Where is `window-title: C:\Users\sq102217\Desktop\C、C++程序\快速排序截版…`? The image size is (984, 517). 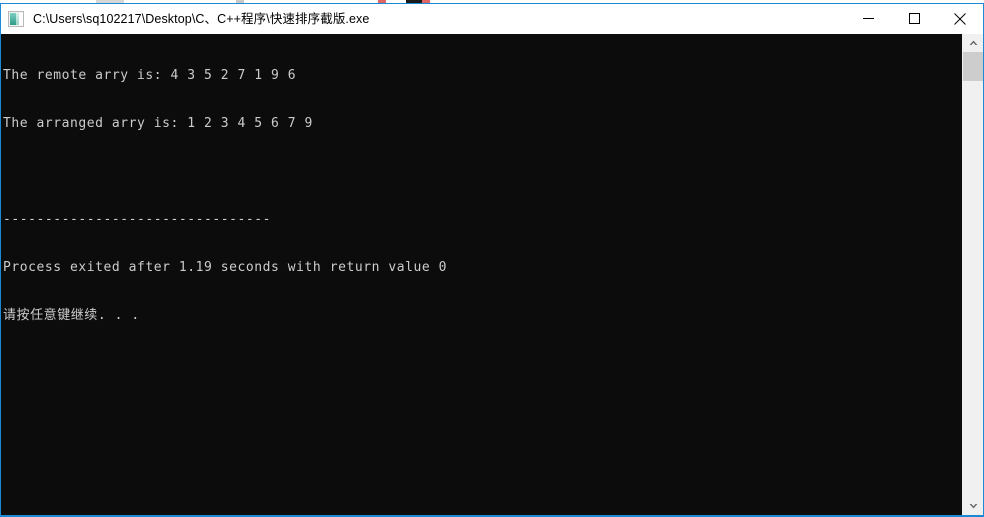
window-title: C:\Users\sq102217\Desktop\C、C++程序\快速排序截版… is located at coordinates (201, 19).